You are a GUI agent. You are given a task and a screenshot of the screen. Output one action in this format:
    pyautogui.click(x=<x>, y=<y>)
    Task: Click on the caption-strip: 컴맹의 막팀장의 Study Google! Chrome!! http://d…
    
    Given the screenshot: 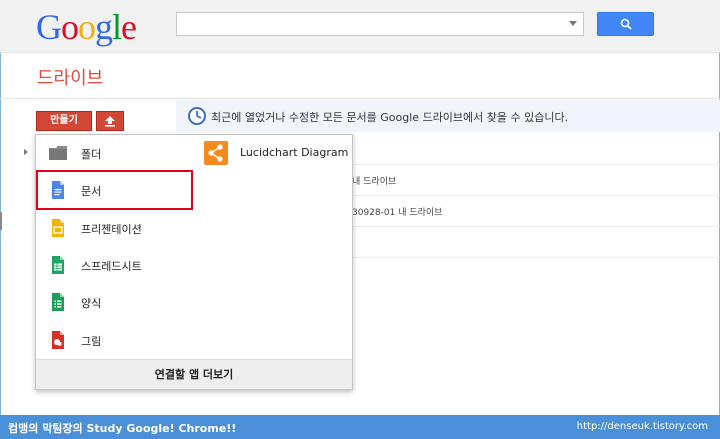 What is the action you would take?
    pyautogui.click(x=360, y=427)
    